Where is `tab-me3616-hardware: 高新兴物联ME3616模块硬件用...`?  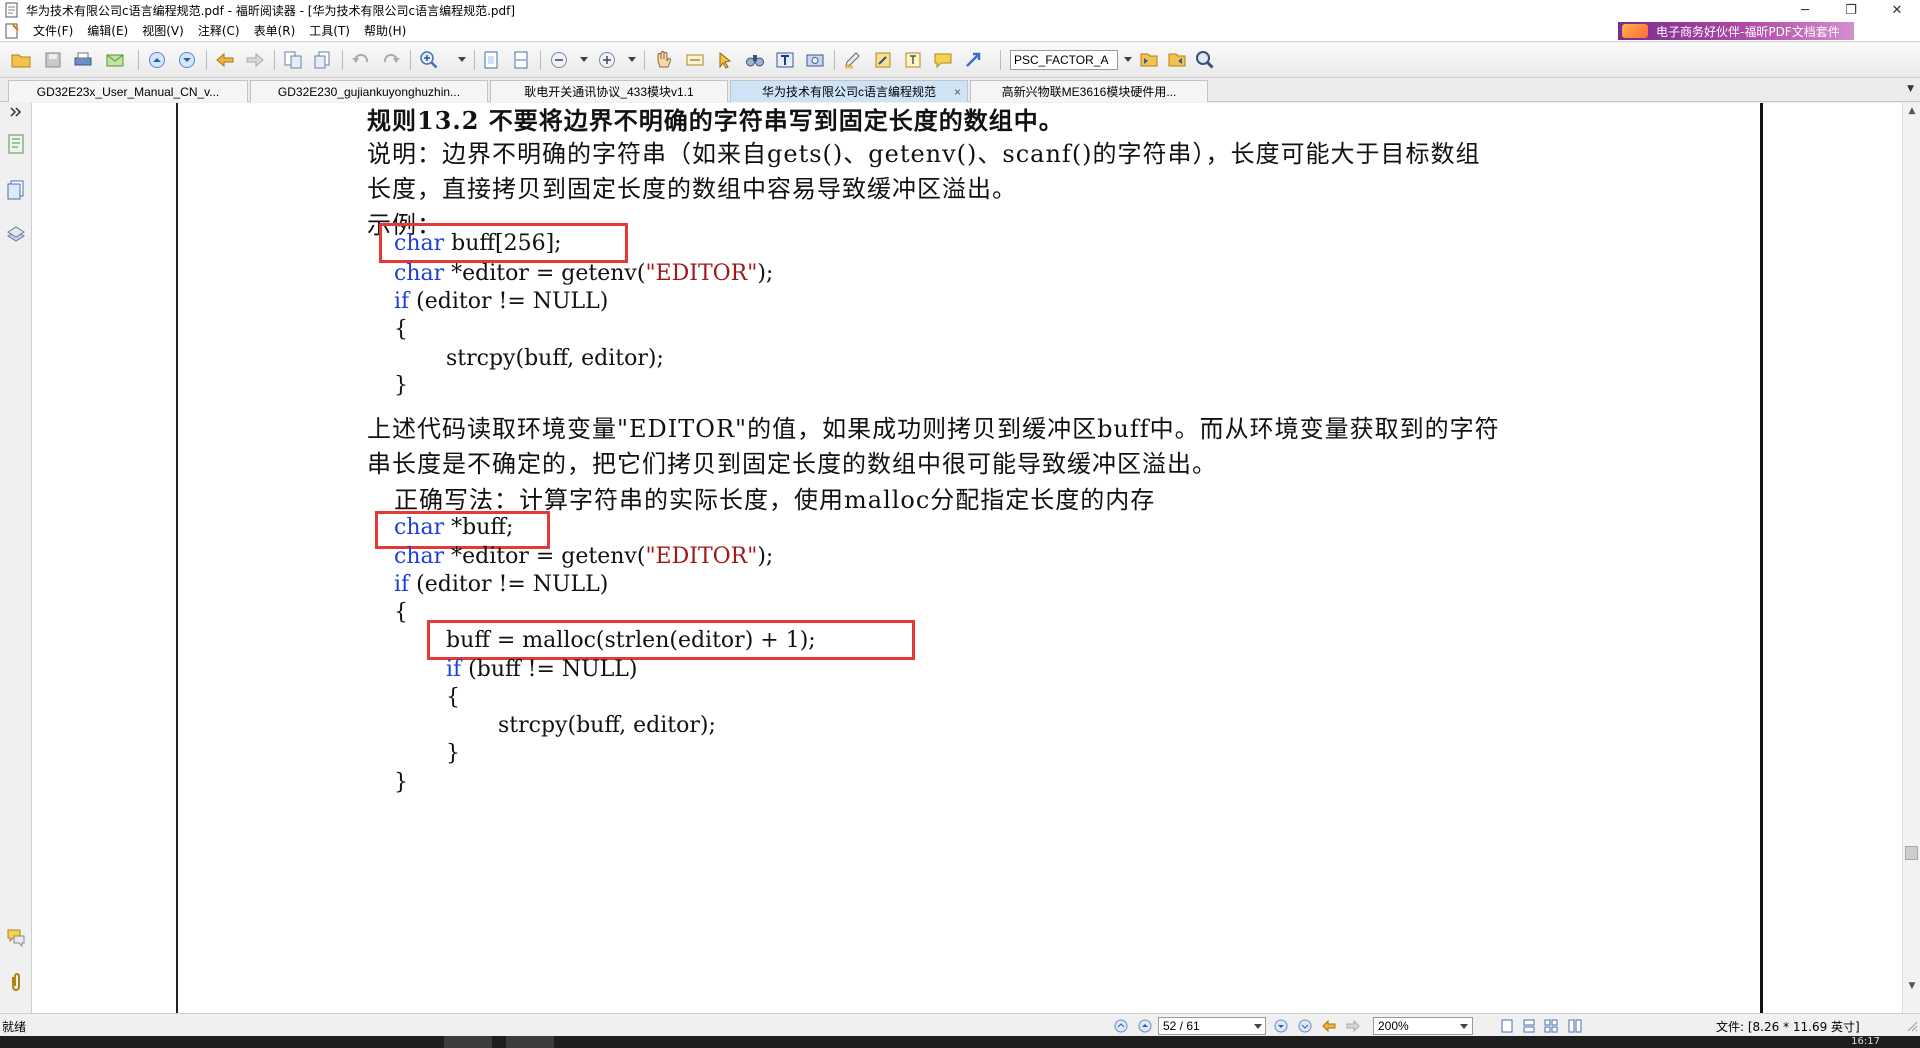
tab-me3616-hardware: 高新兴物联ME3616模块硬件用... is located at coordinates (1089, 91).